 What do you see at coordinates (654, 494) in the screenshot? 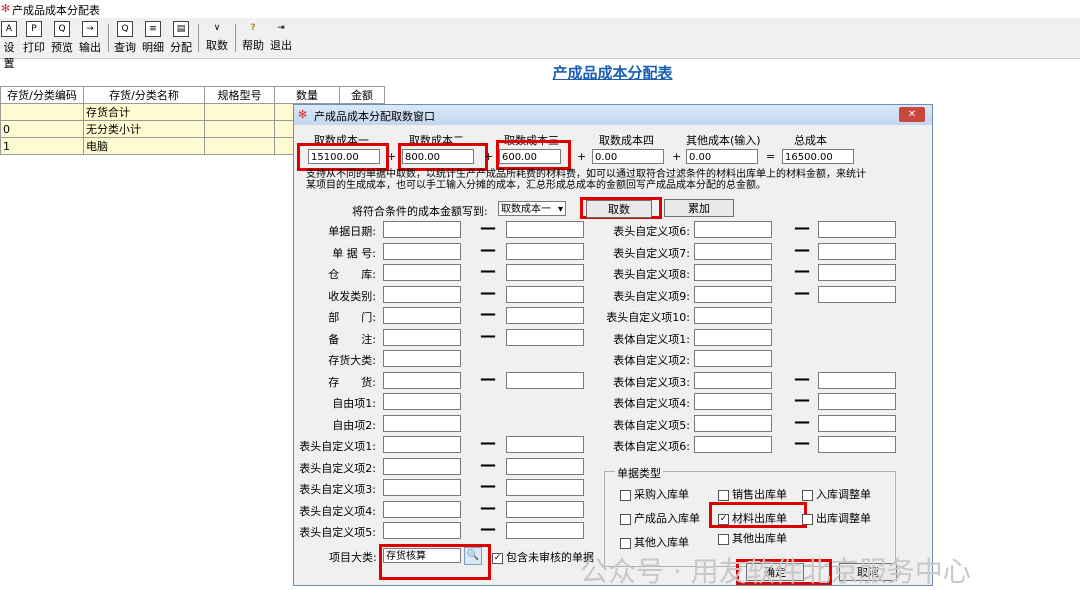
I see `doc-type-purchase-in: 采购入库单` at bounding box center [654, 494].